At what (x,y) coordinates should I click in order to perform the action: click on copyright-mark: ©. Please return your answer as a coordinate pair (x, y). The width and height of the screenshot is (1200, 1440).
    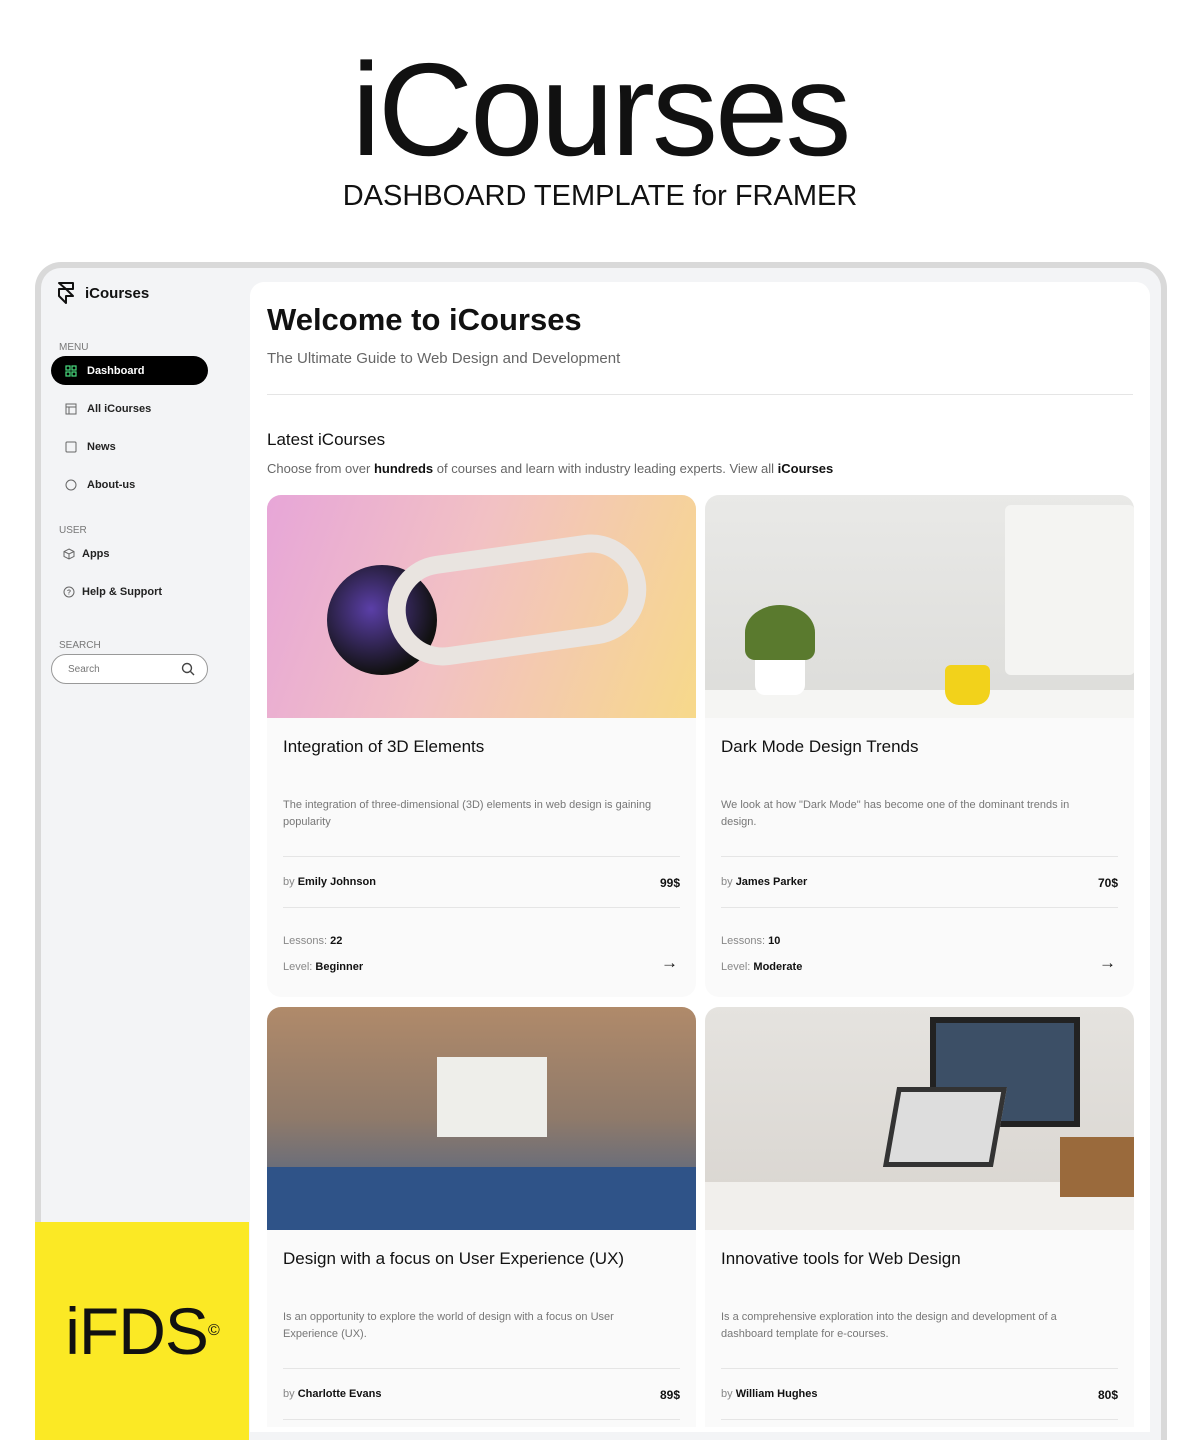
    Looking at the image, I should click on (213, 1330).